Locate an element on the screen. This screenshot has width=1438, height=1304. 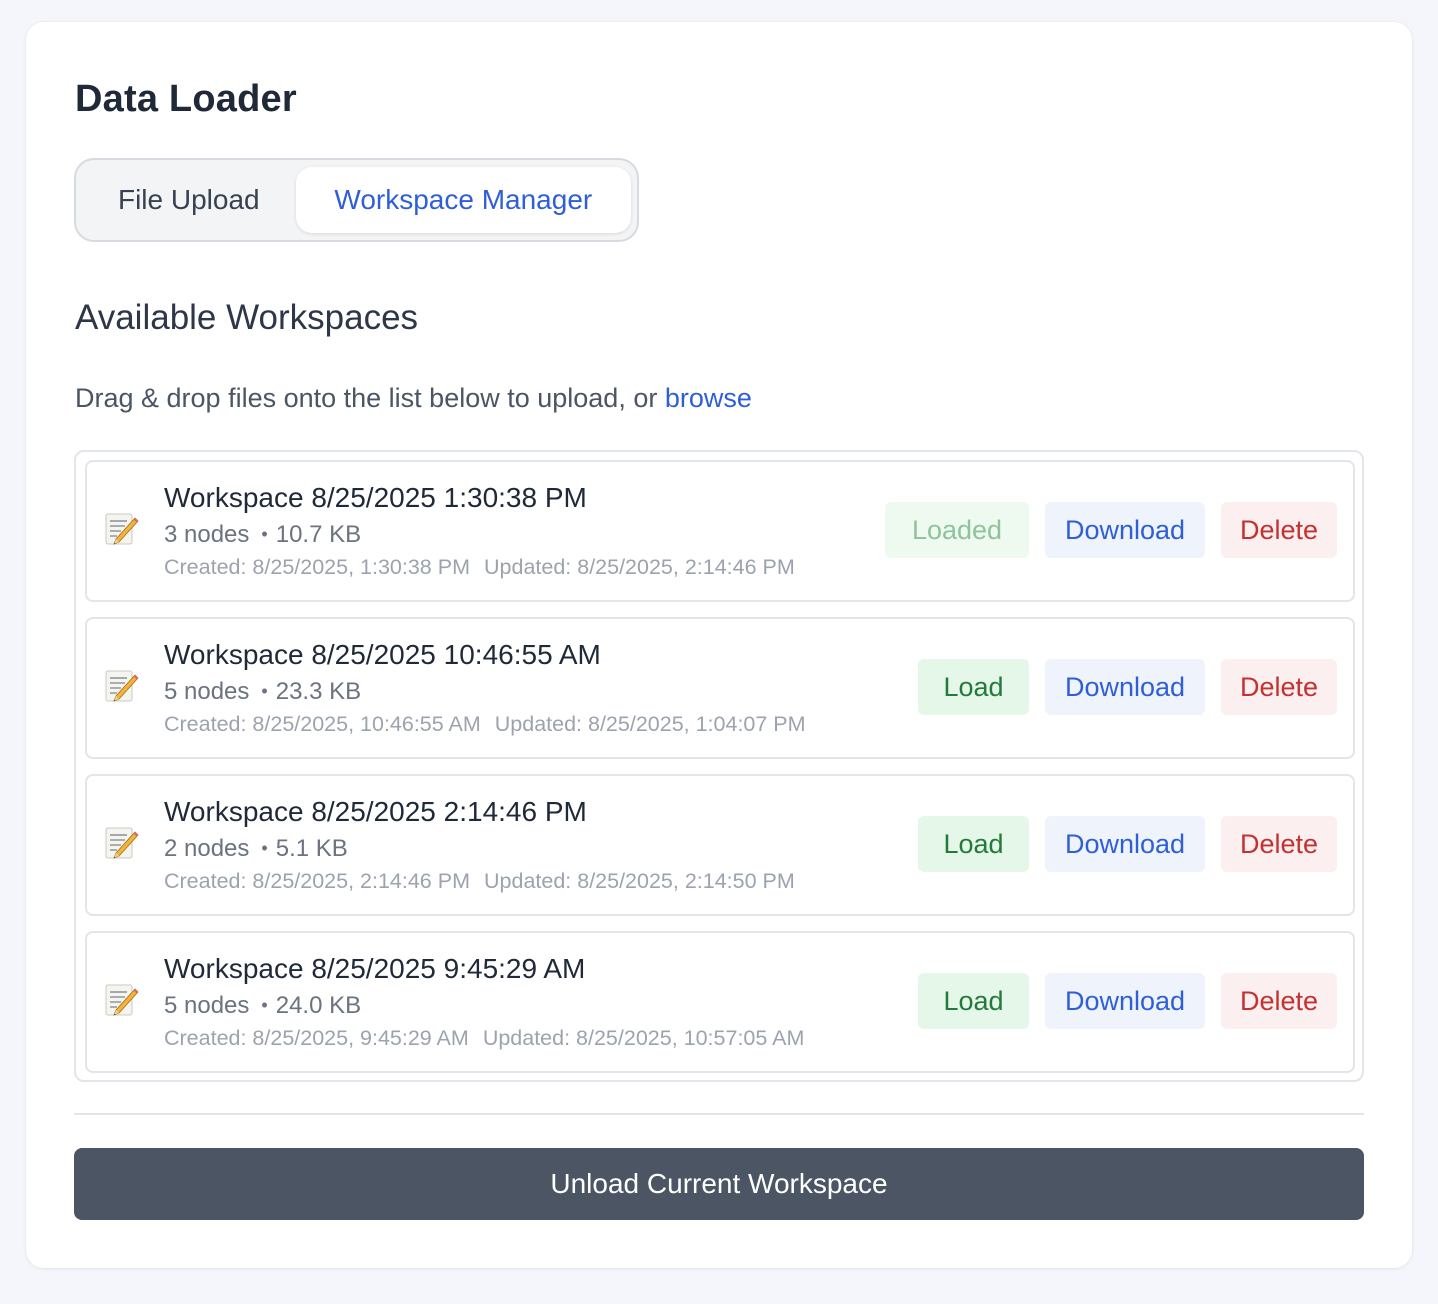
workspace-name: Workspace 8/25/2025 10:46:55 AM is located at coordinates (382, 654).